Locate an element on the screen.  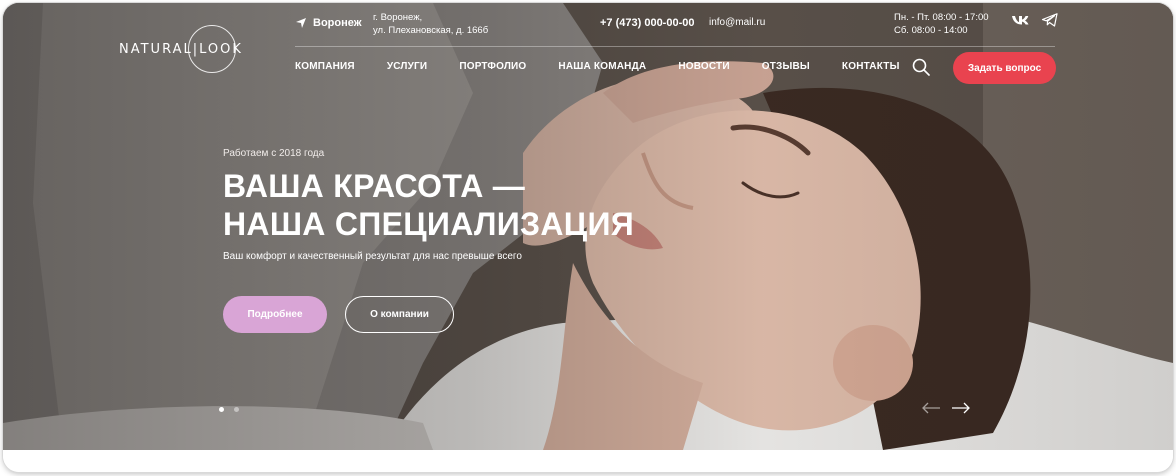
brand-logo: NATURAL|LOOK is located at coordinates (181, 50).